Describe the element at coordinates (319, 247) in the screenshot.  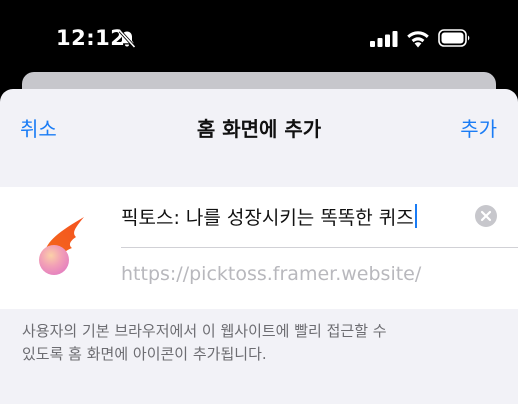
I see `field-divider` at that location.